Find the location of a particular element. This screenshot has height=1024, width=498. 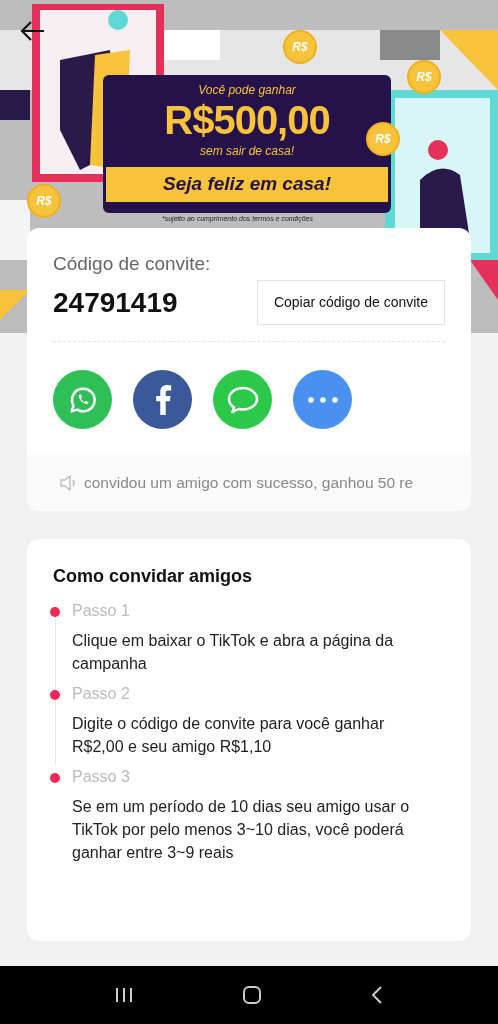

howto-title: Como convidar amigos is located at coordinates (153, 576).